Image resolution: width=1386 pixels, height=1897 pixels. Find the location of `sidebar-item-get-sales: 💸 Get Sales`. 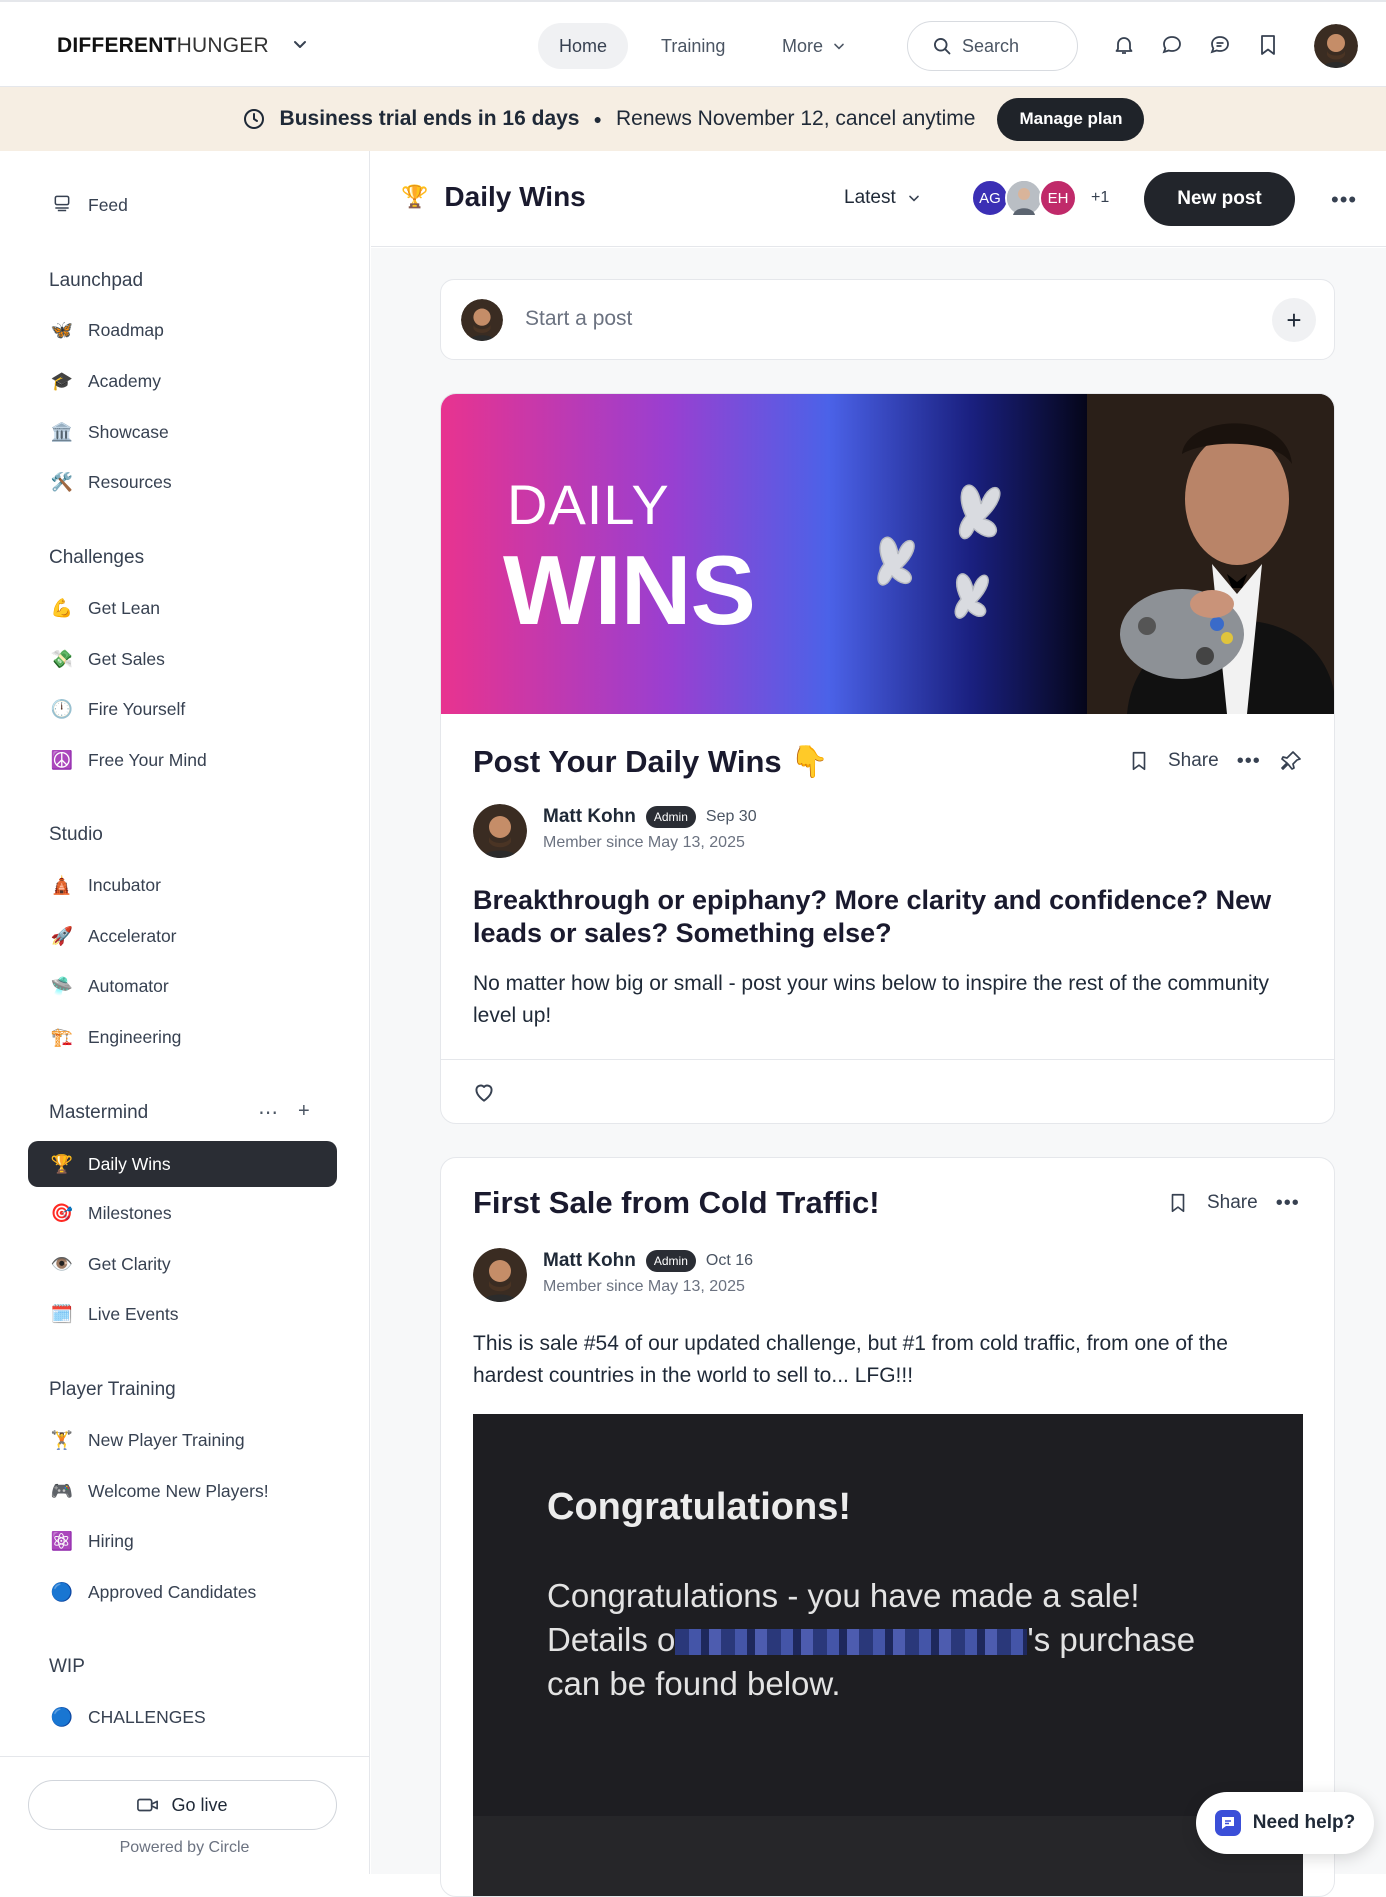

sidebar-item-get-sales: 💸 Get Sales is located at coordinates (182, 659).